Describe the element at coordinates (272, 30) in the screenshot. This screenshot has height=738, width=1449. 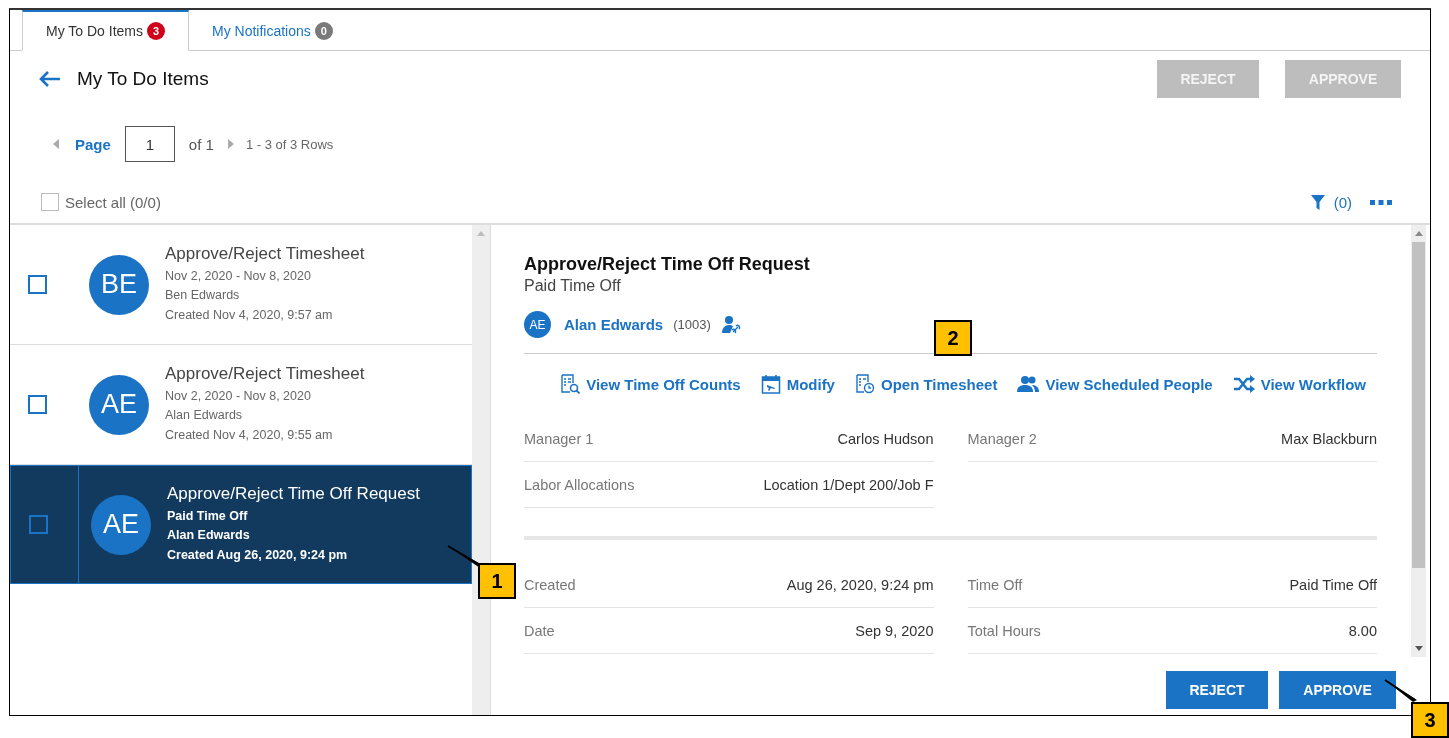
I see `tab: My Notifications 0` at that location.